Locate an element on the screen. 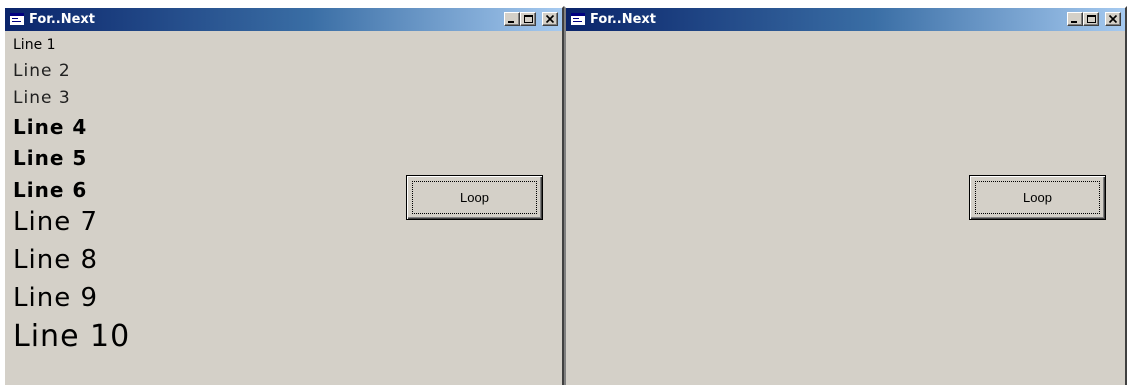  line-label: Line 5 is located at coordinates (50, 158).